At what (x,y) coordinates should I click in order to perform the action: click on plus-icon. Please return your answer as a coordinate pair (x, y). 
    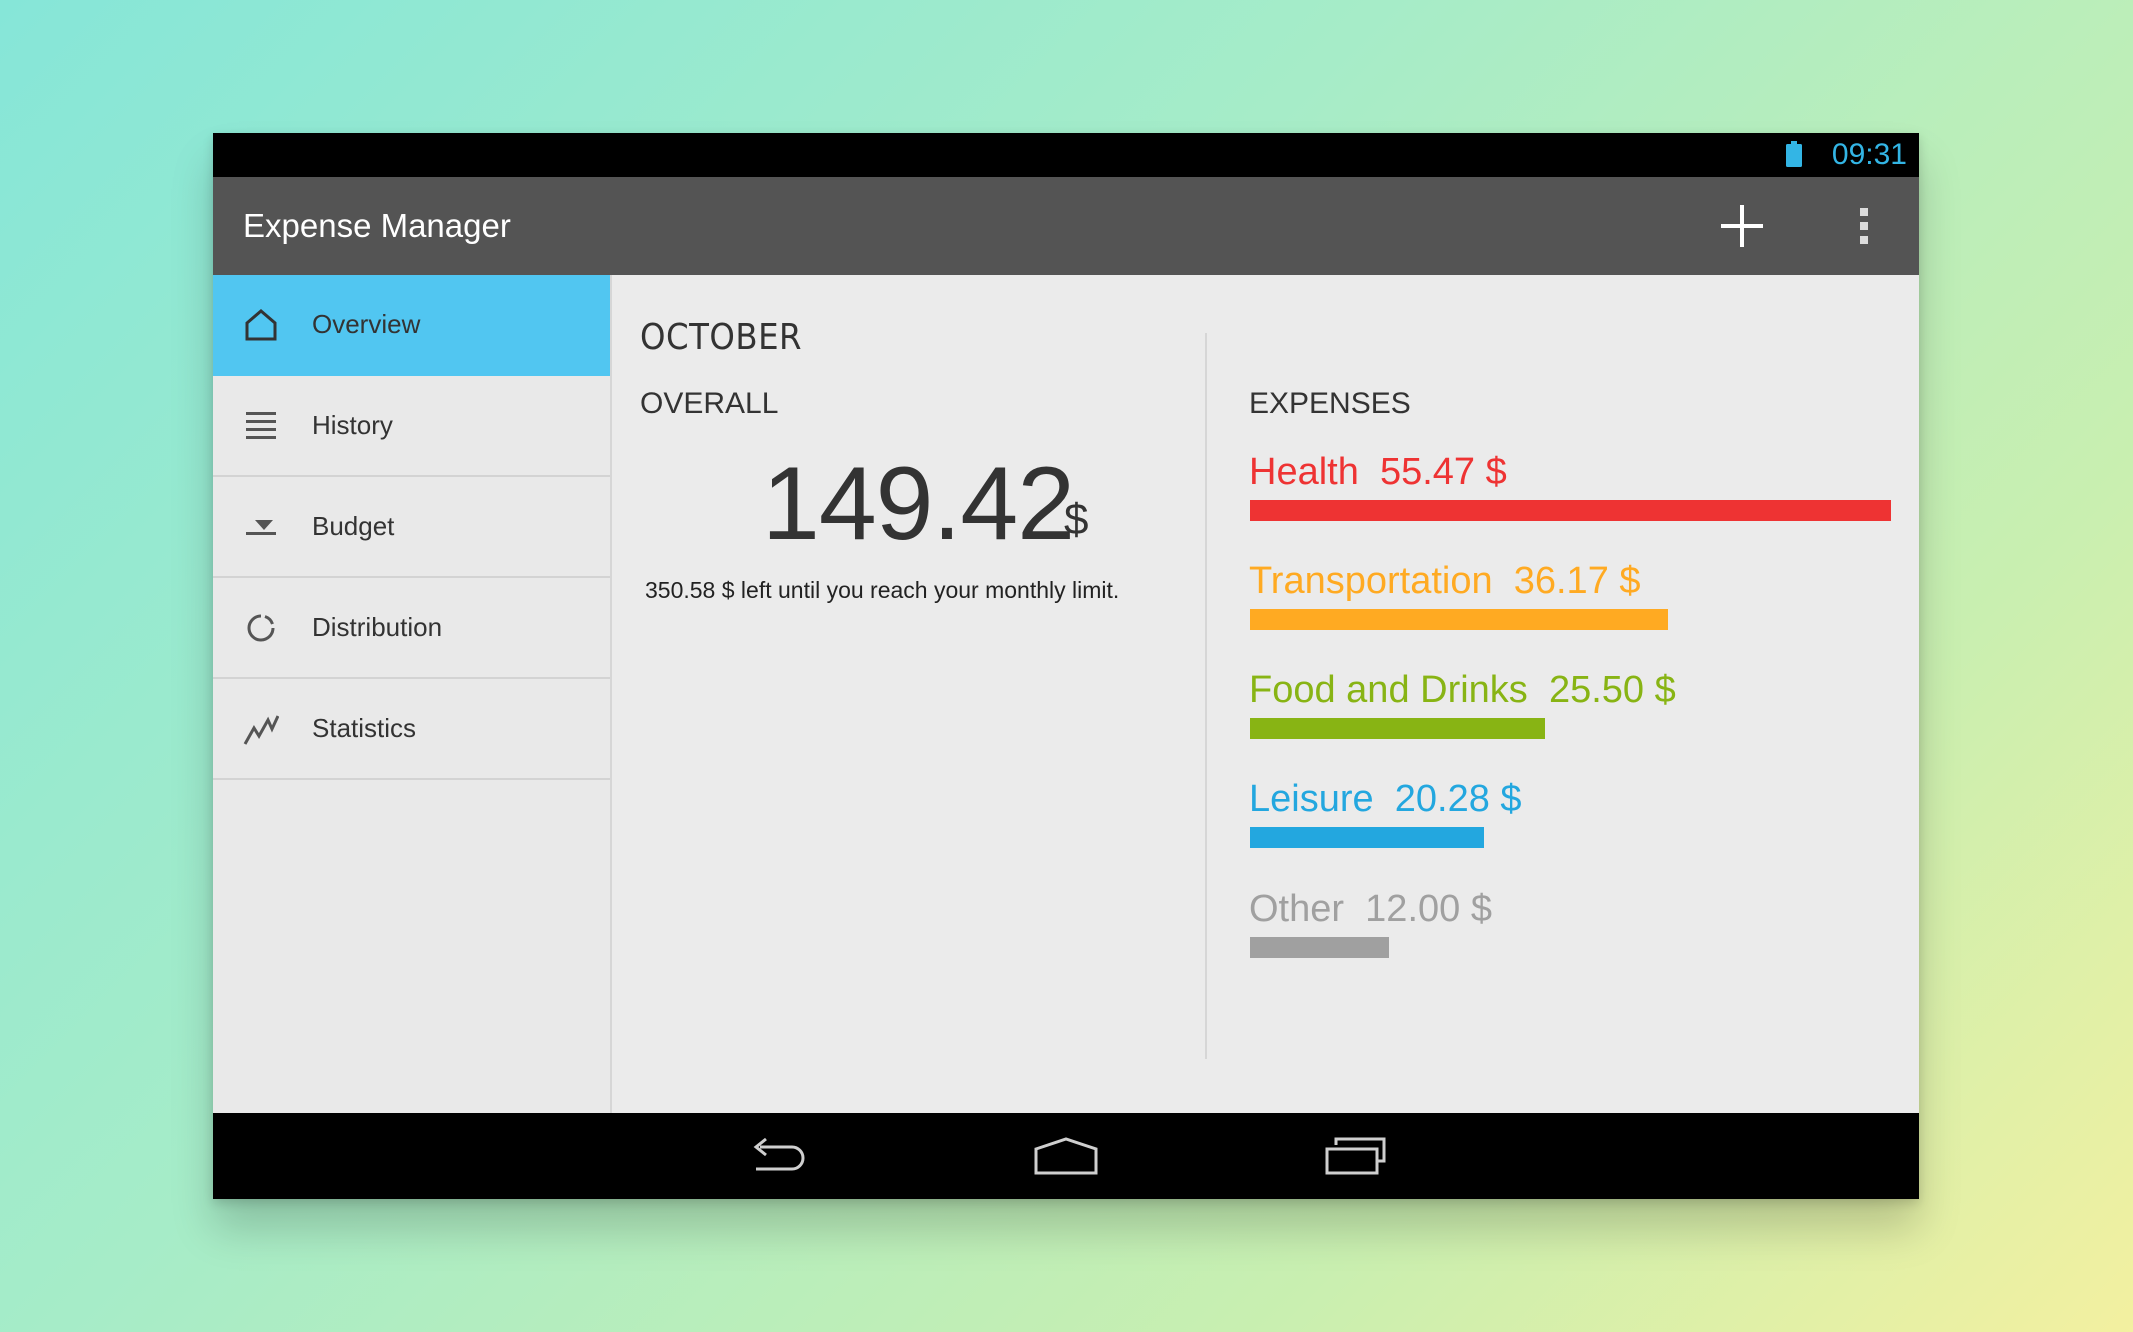
    Looking at the image, I should click on (1742, 226).